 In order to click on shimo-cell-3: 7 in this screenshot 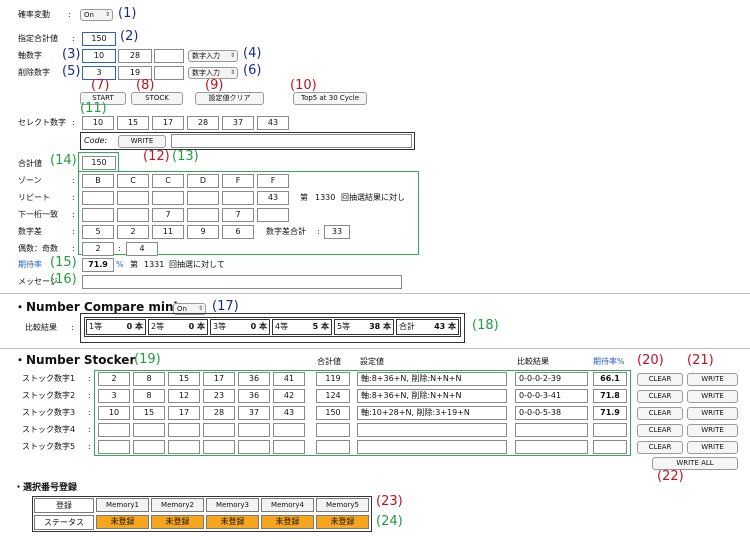, I will do `click(168, 215)`.